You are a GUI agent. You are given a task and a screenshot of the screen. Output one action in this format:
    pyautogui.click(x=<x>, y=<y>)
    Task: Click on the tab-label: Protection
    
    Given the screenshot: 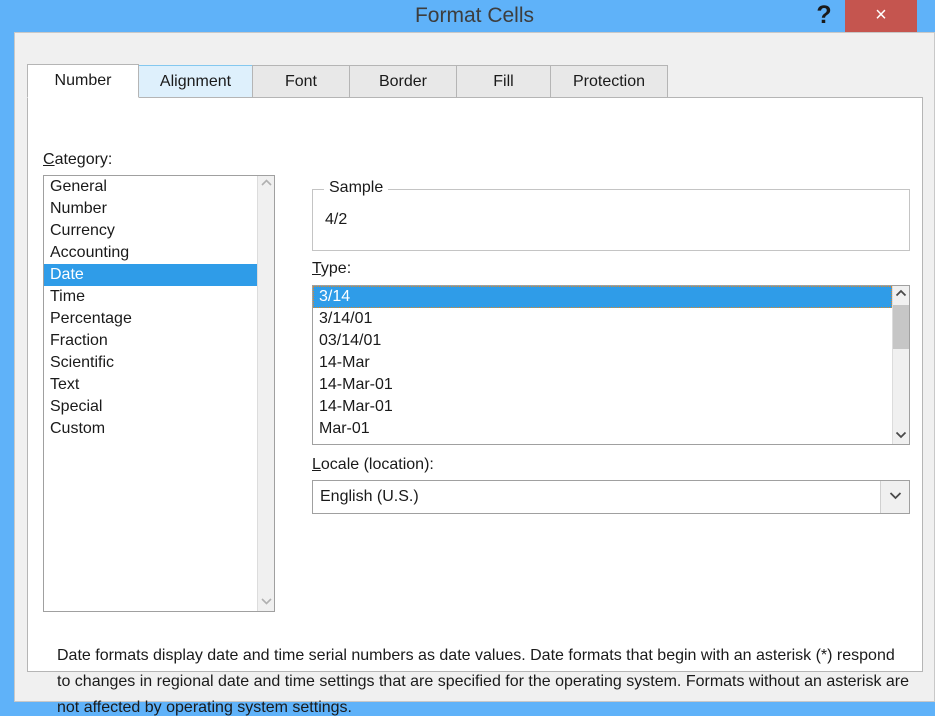 What is the action you would take?
    pyautogui.click(x=609, y=81)
    